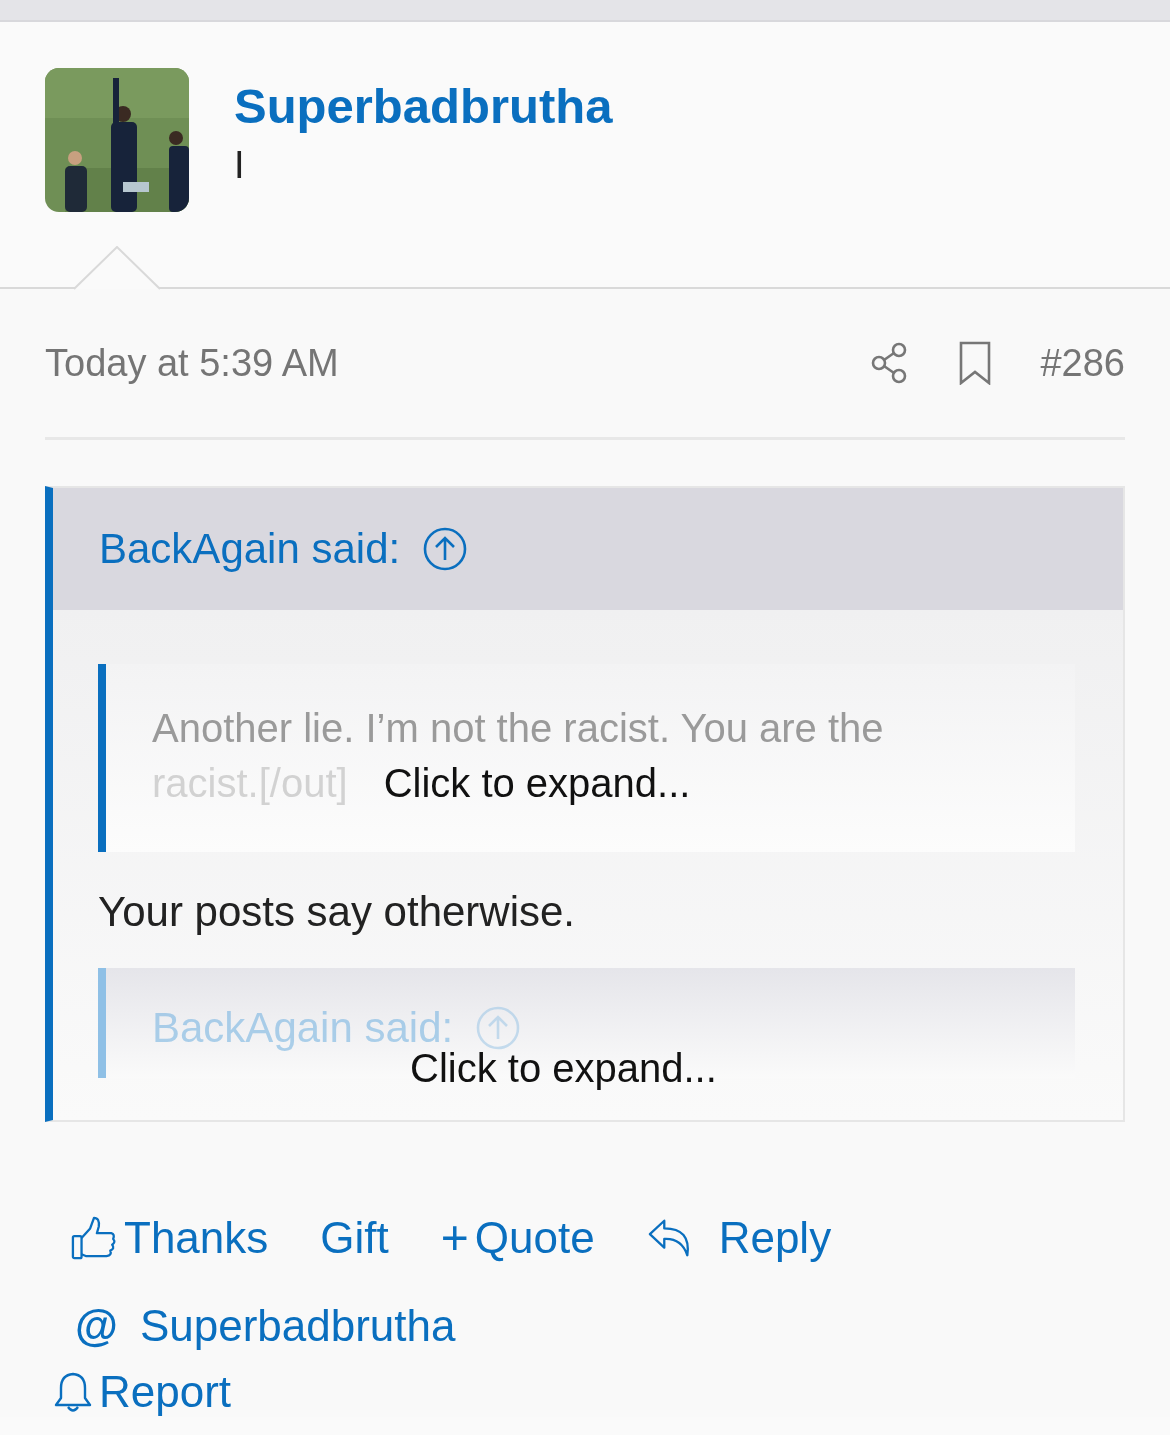 The height and width of the screenshot is (1435, 1170). What do you see at coordinates (250, 549) in the screenshot?
I see `quote-attribution: BackAgain said:` at bounding box center [250, 549].